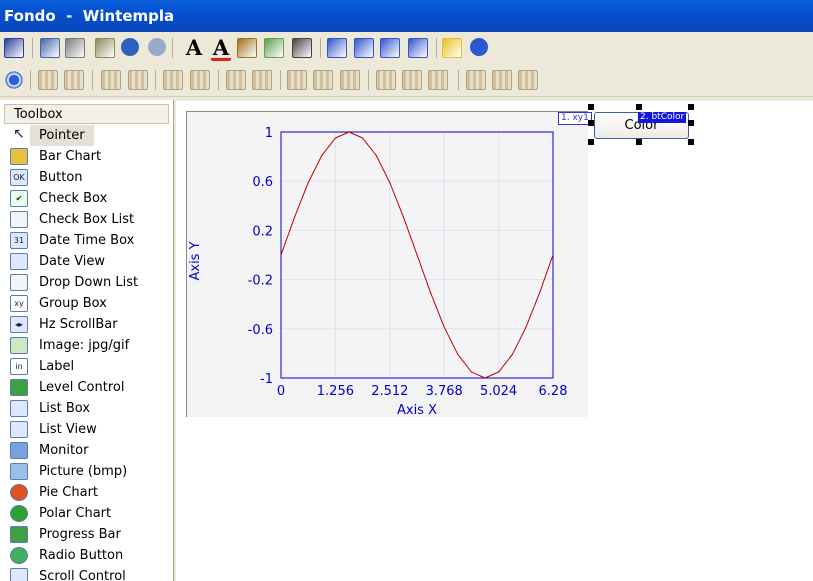  What do you see at coordinates (130, 47) in the screenshot?
I see `undo-icon` at bounding box center [130, 47].